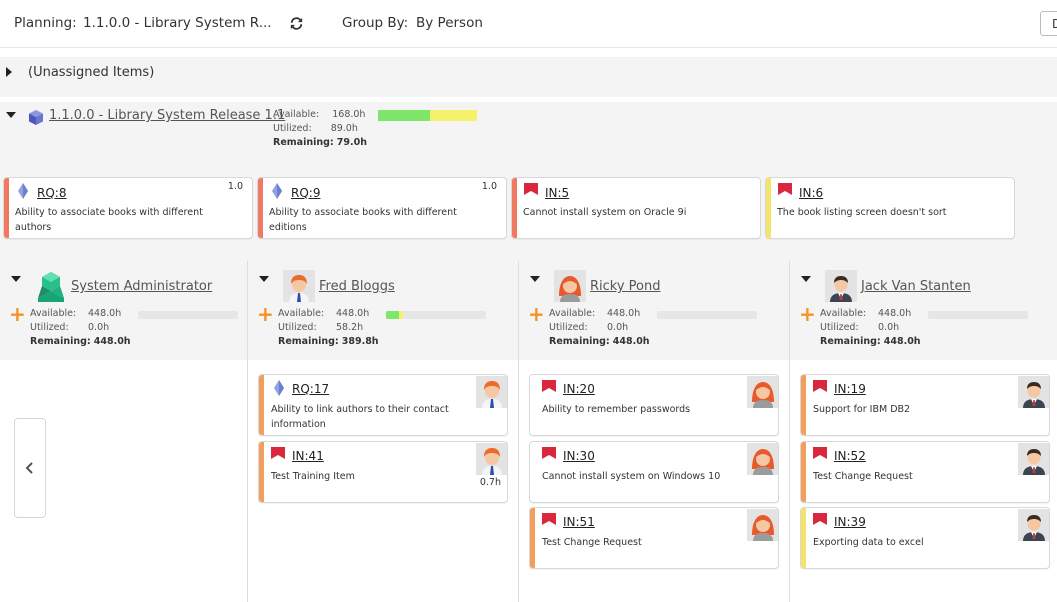  Describe the element at coordinates (401, 315) in the screenshot. I see `person-capacity-marker` at that location.